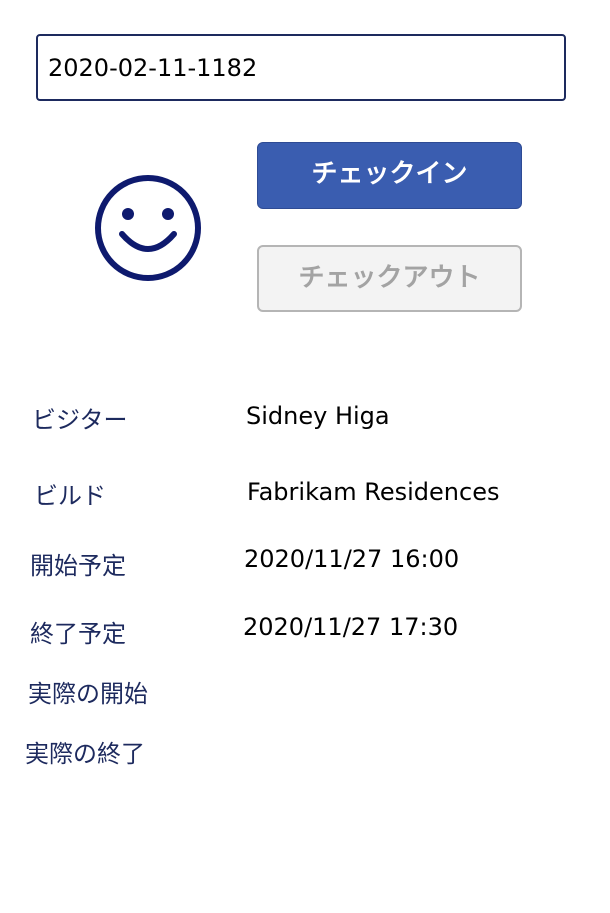 Image resolution: width=610 pixels, height=913 pixels. I want to click on visitor-value: Sidney Higa, so click(318, 416).